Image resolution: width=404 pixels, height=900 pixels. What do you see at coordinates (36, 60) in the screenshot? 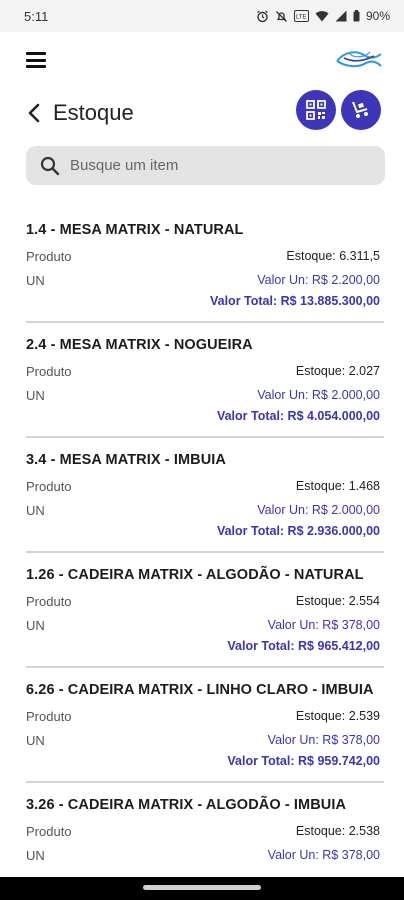
I see `hamburger-icon` at bounding box center [36, 60].